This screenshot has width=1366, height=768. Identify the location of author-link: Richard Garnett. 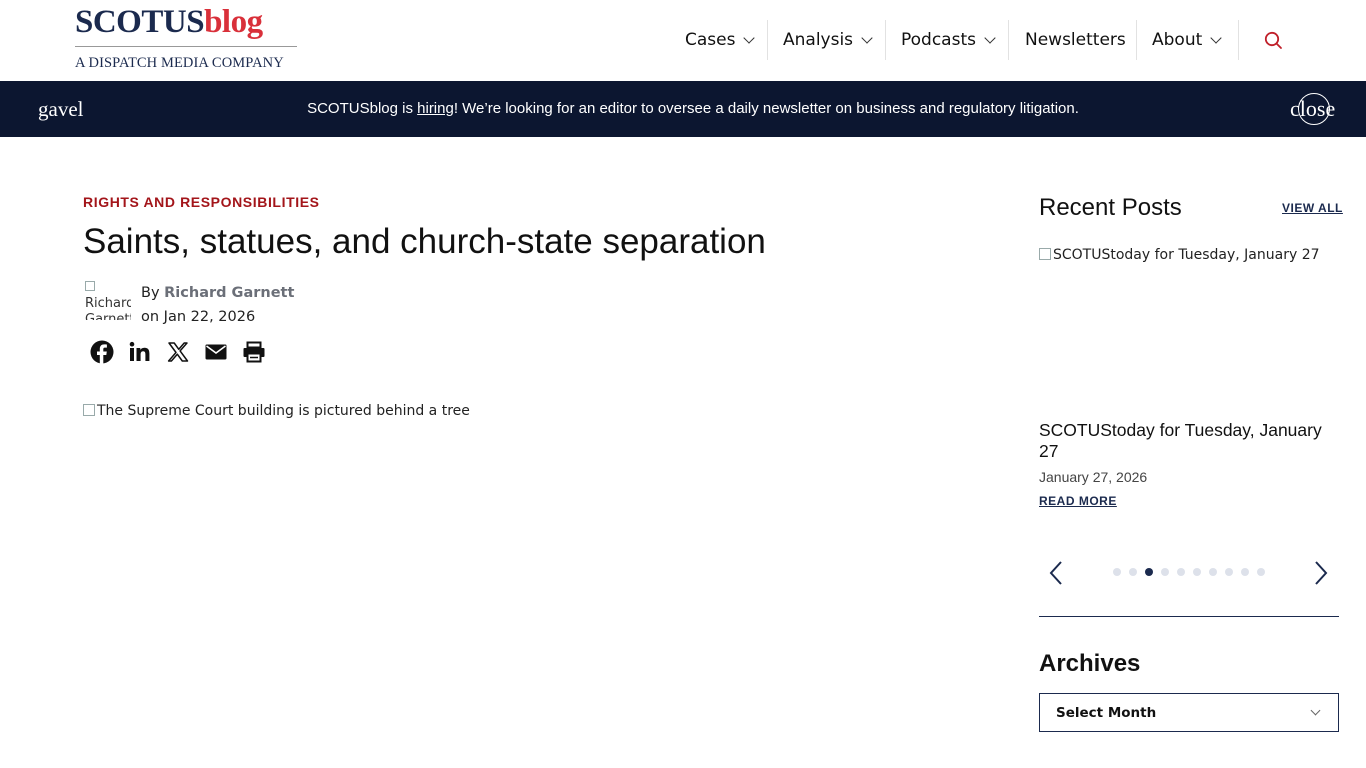
(229, 293).